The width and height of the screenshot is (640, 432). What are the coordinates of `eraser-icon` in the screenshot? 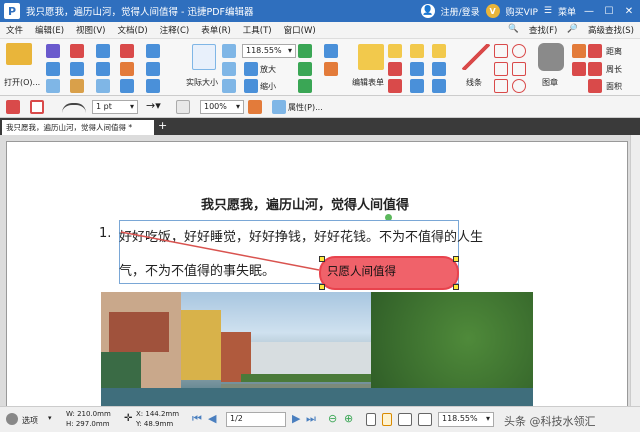 It's located at (579, 51).